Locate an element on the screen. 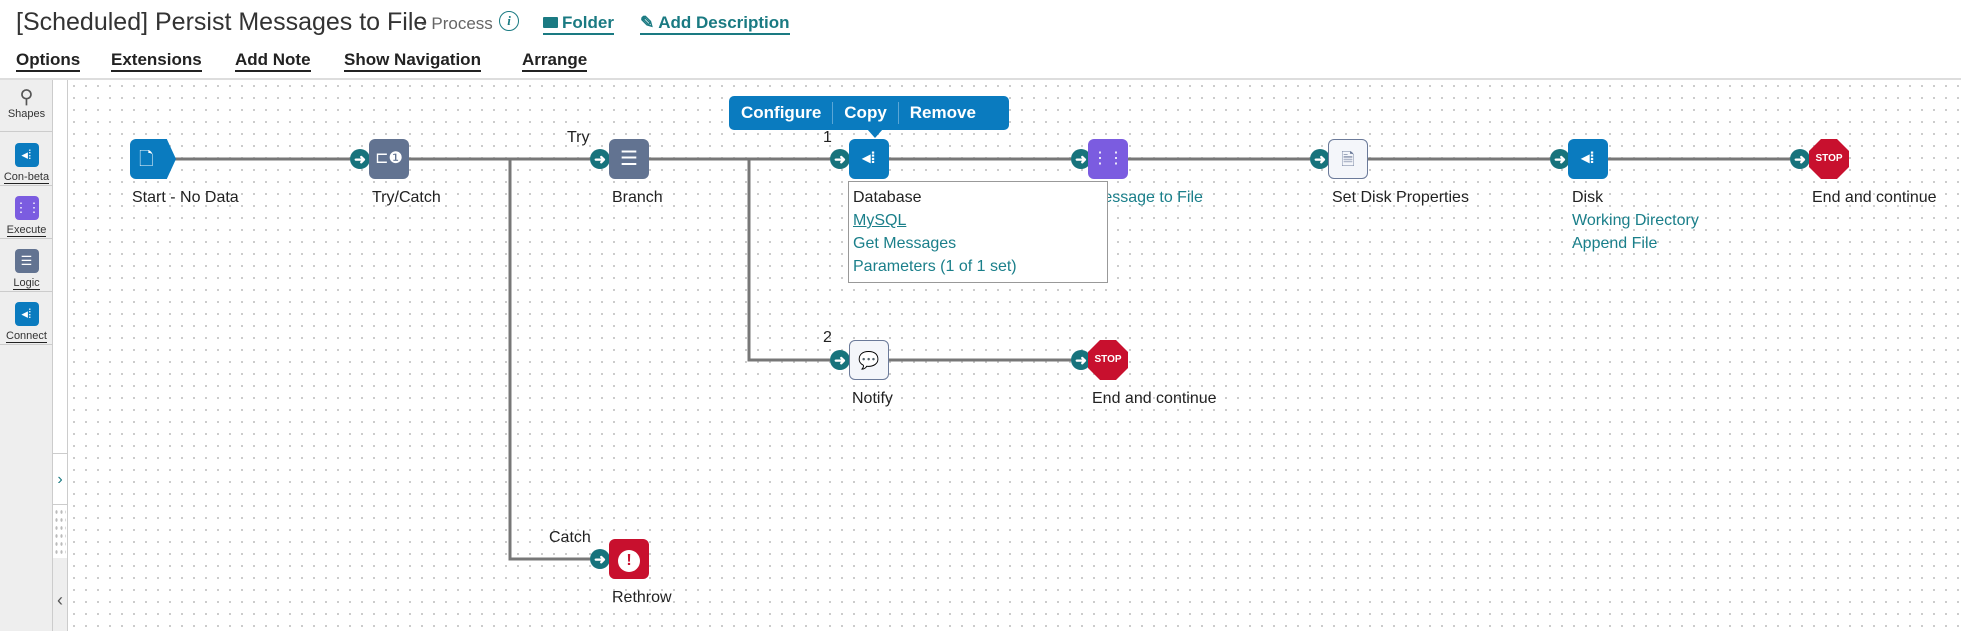 The width and height of the screenshot is (1961, 632). minimap is located at coordinates (60, 533).